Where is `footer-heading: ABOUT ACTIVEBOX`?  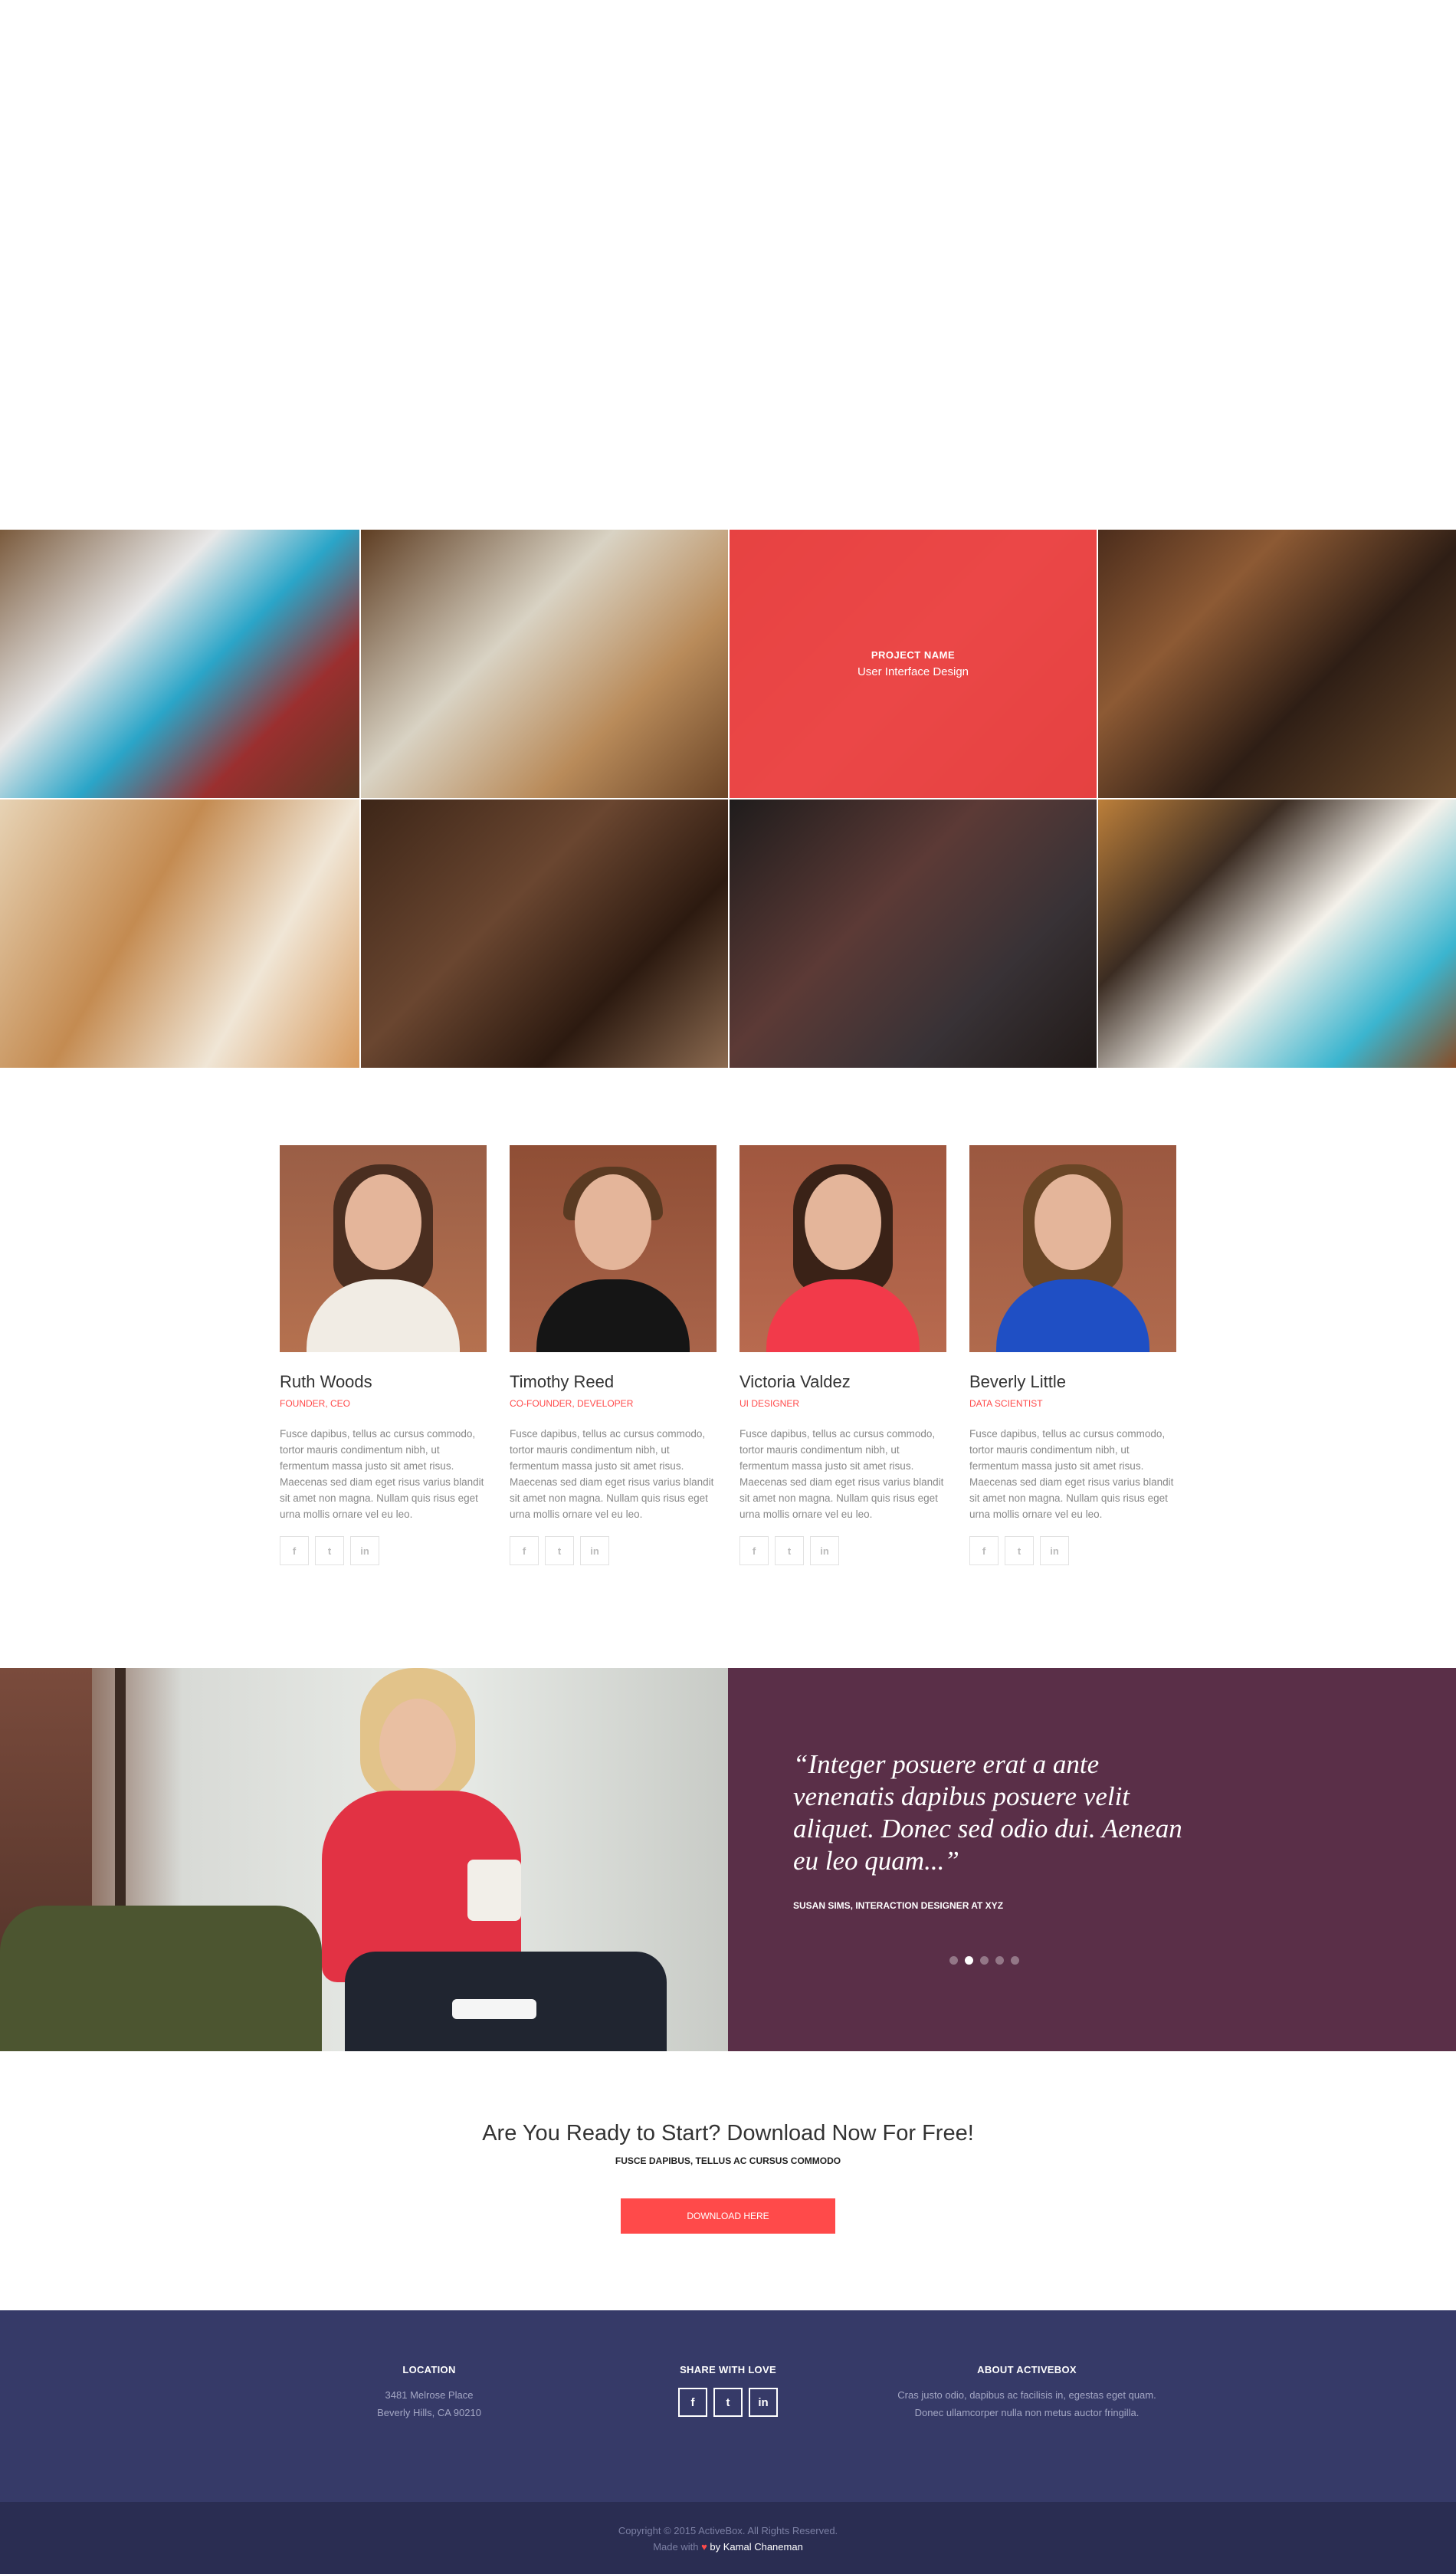
footer-heading: ABOUT ACTIVEBOX is located at coordinates (1027, 2369).